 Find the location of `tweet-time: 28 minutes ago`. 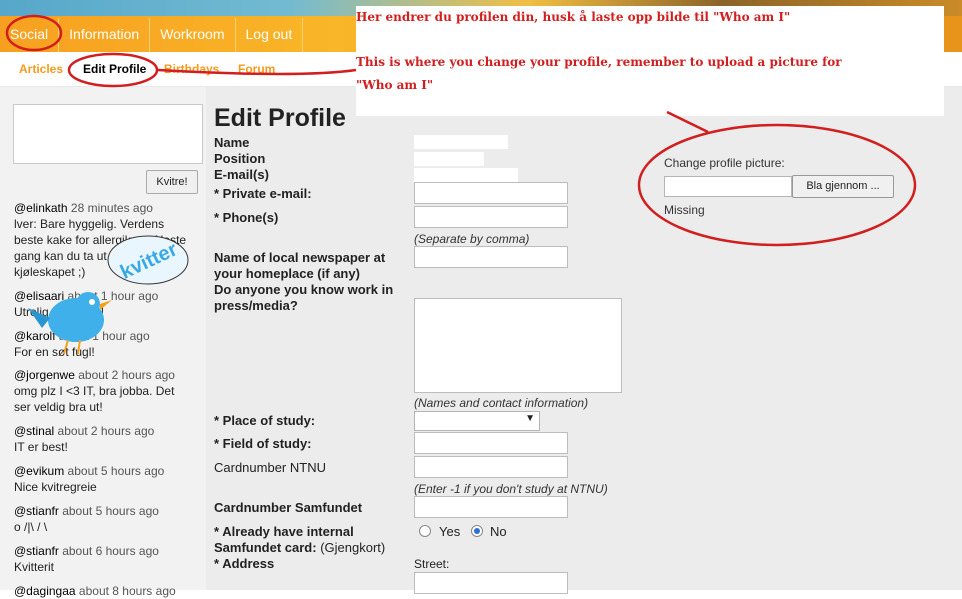

tweet-time: 28 minutes ago is located at coordinates (111, 208).